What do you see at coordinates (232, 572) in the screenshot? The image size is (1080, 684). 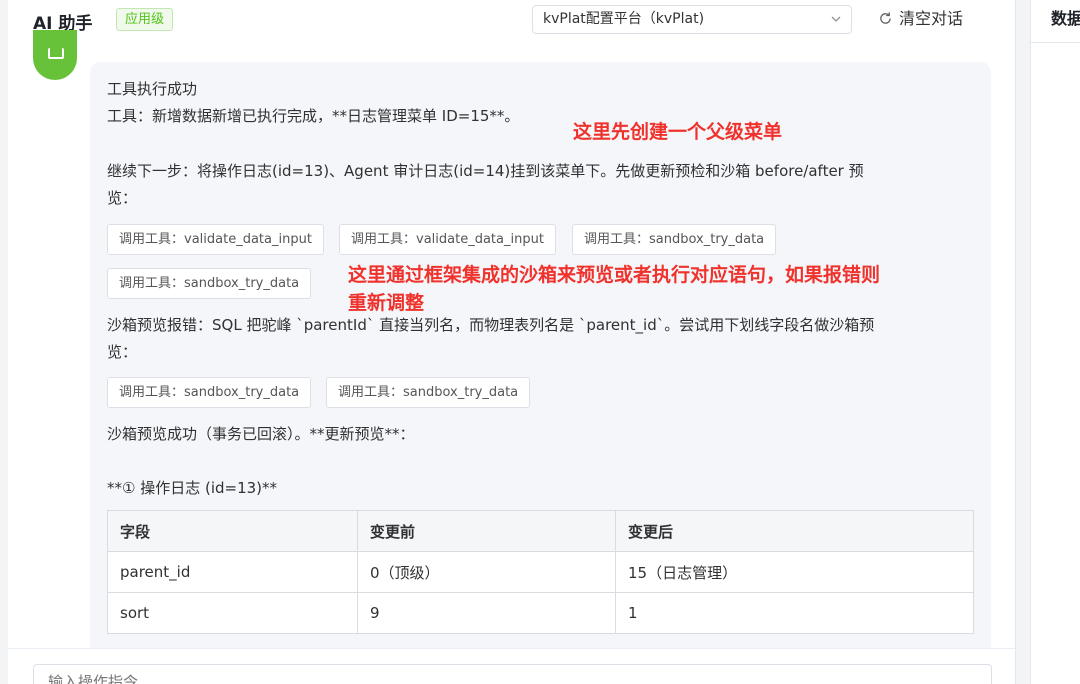 I see `table-cell: parent_id` at bounding box center [232, 572].